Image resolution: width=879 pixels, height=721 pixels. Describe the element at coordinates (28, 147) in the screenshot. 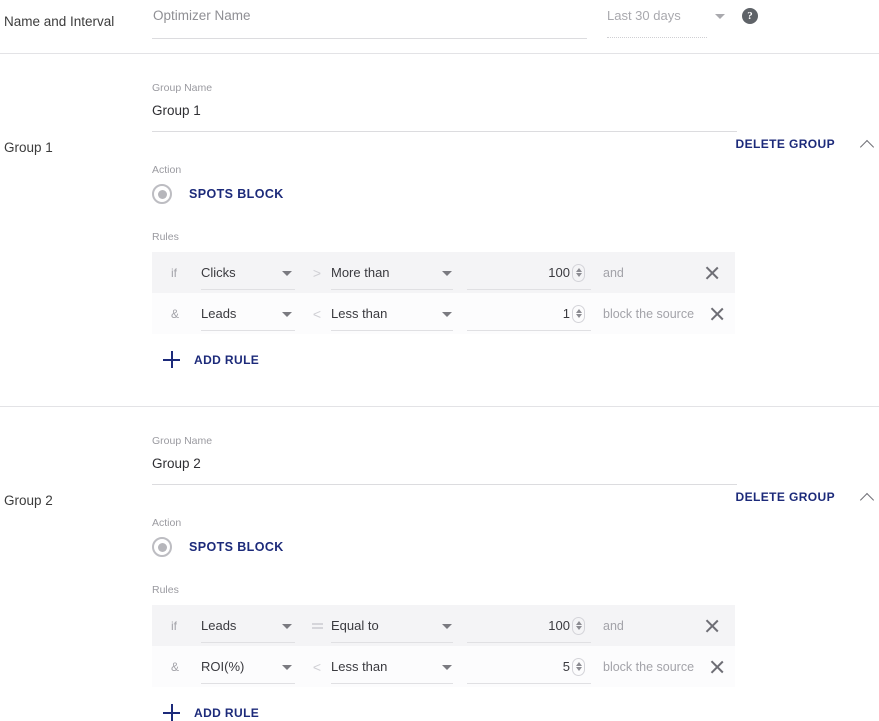

I see `group-1-row-label: Group 1` at that location.